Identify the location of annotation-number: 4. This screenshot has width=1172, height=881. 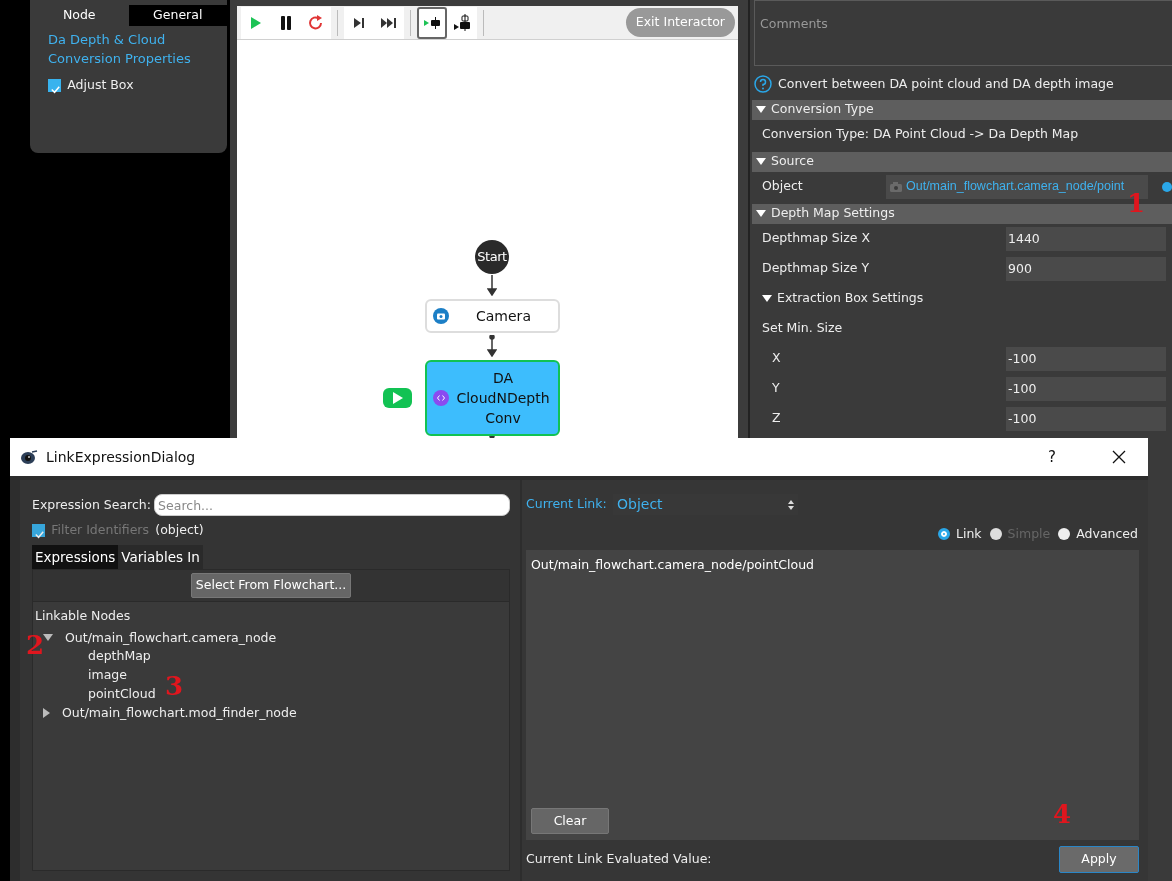
(1062, 814).